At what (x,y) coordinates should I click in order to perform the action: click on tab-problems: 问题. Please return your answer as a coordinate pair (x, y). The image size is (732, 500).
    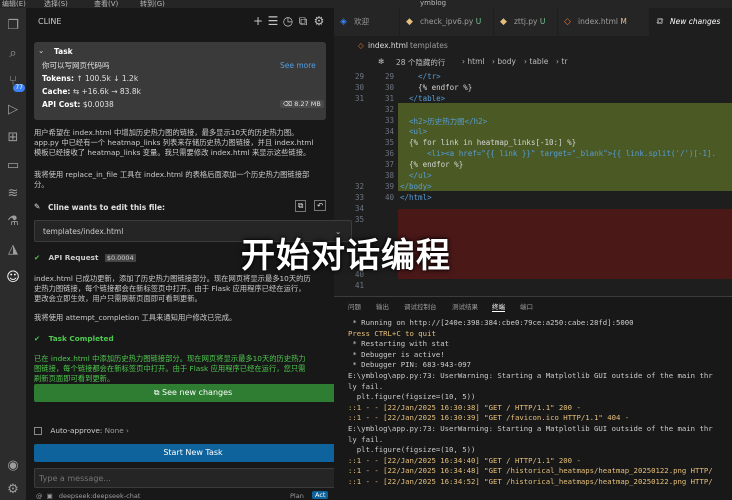
    Looking at the image, I should click on (354, 306).